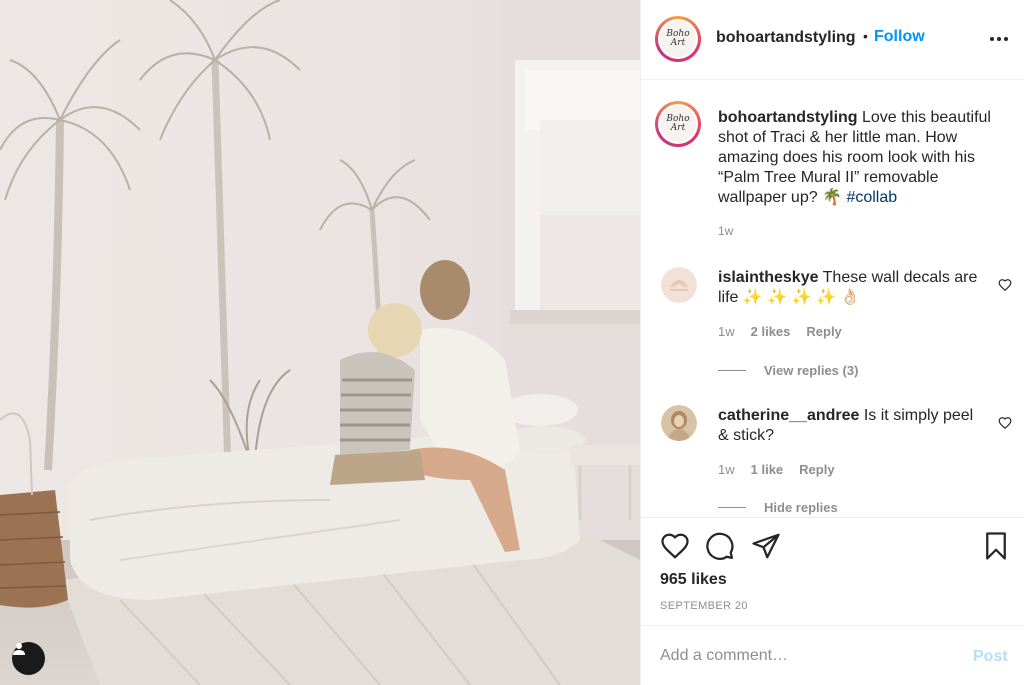 The image size is (1024, 685). Describe the element at coordinates (720, 546) in the screenshot. I see `comment-icon` at that location.